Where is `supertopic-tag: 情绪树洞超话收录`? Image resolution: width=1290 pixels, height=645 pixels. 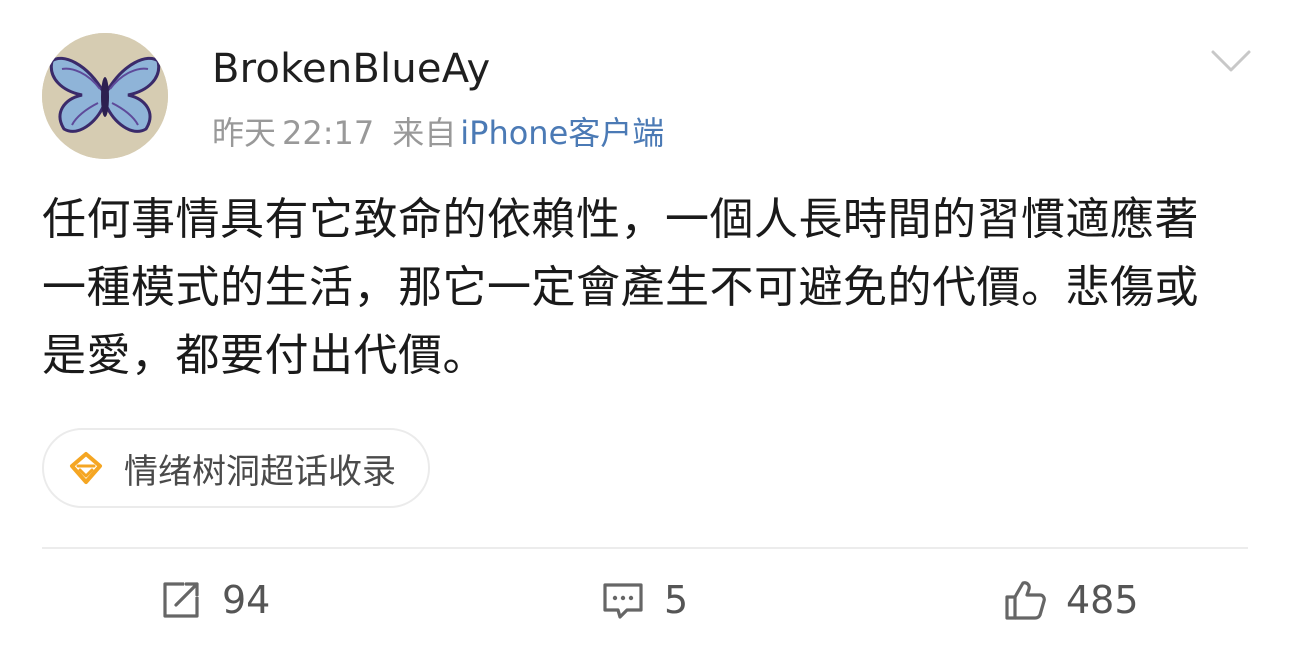
supertopic-tag: 情绪树洞超话收录 is located at coordinates (236, 468).